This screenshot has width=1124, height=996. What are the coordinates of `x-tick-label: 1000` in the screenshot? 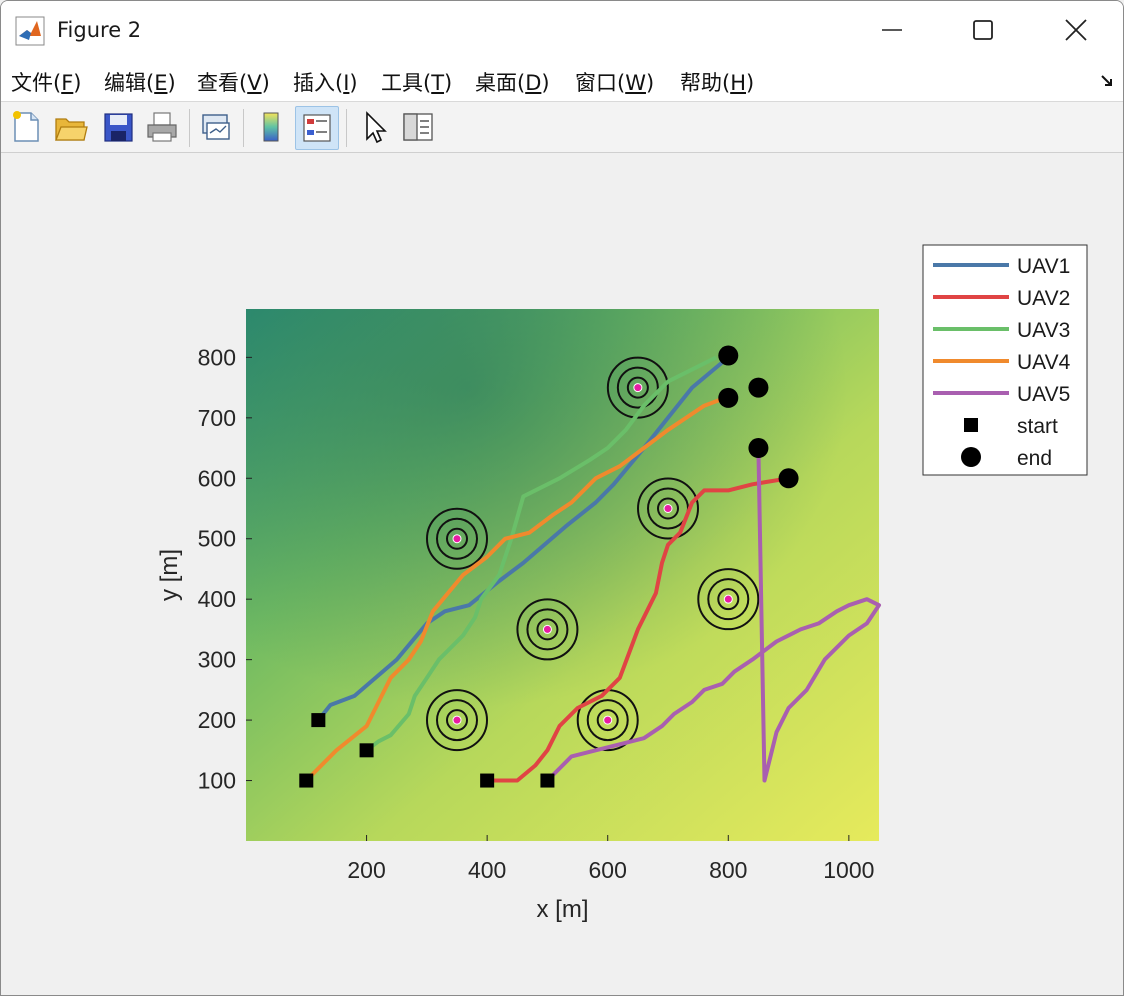 It's located at (848, 870).